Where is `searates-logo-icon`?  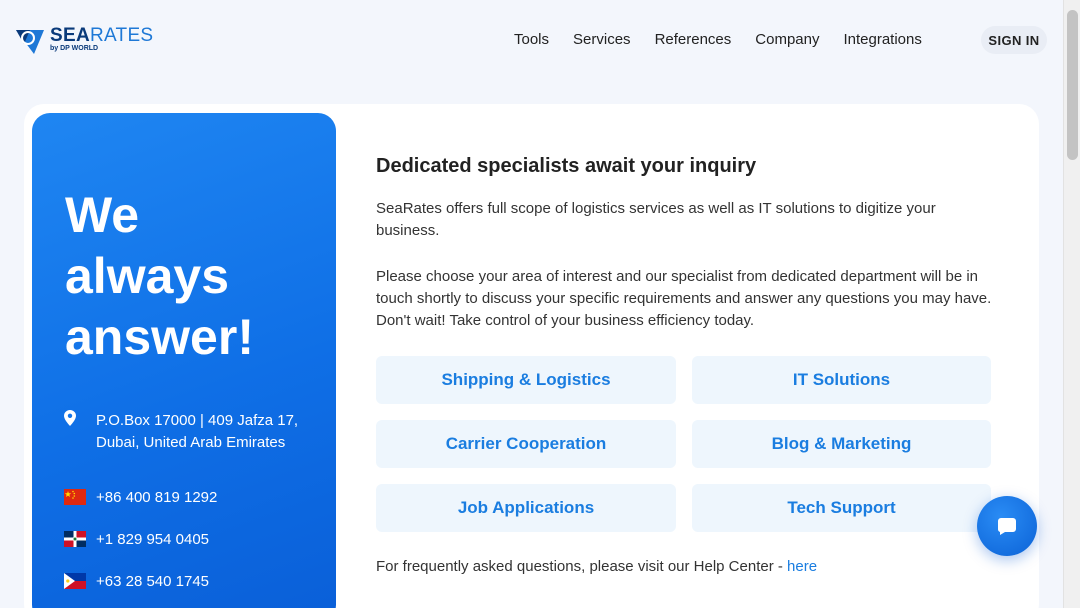 searates-logo-icon is located at coordinates (30, 42).